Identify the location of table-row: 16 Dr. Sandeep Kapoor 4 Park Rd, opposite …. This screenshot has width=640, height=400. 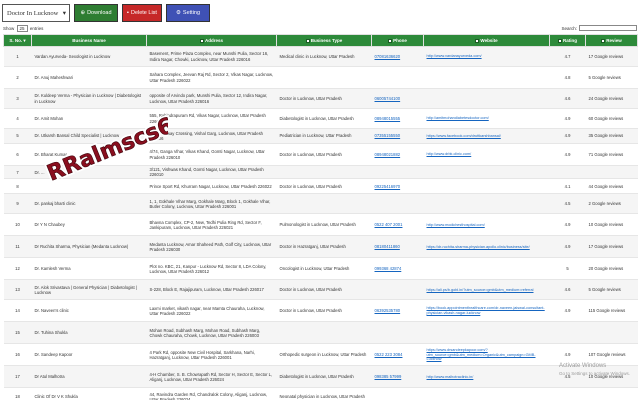
(320, 355).